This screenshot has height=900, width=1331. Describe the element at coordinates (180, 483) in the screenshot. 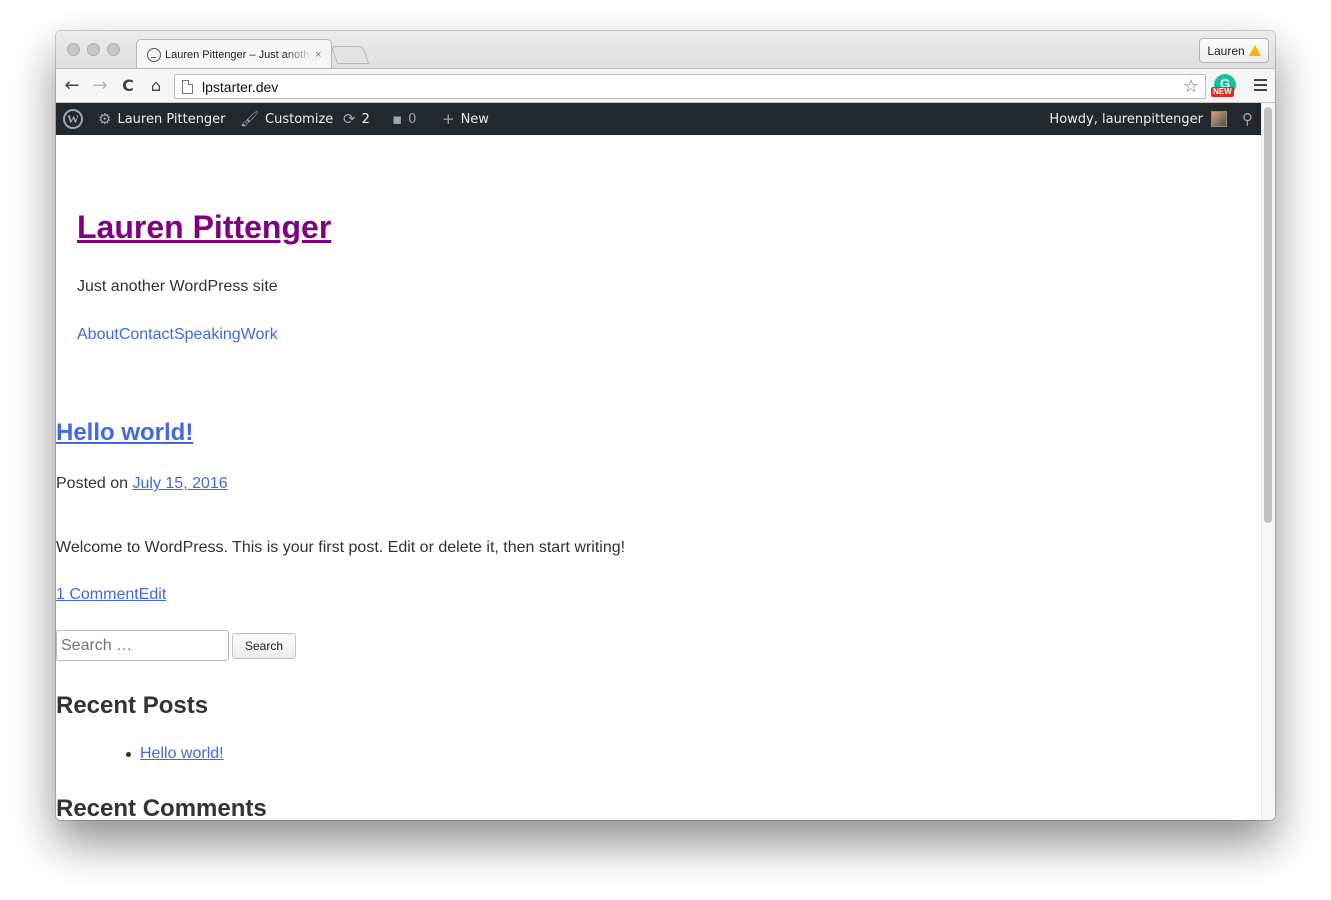

I see `post-date-link: July 15, 2016` at that location.